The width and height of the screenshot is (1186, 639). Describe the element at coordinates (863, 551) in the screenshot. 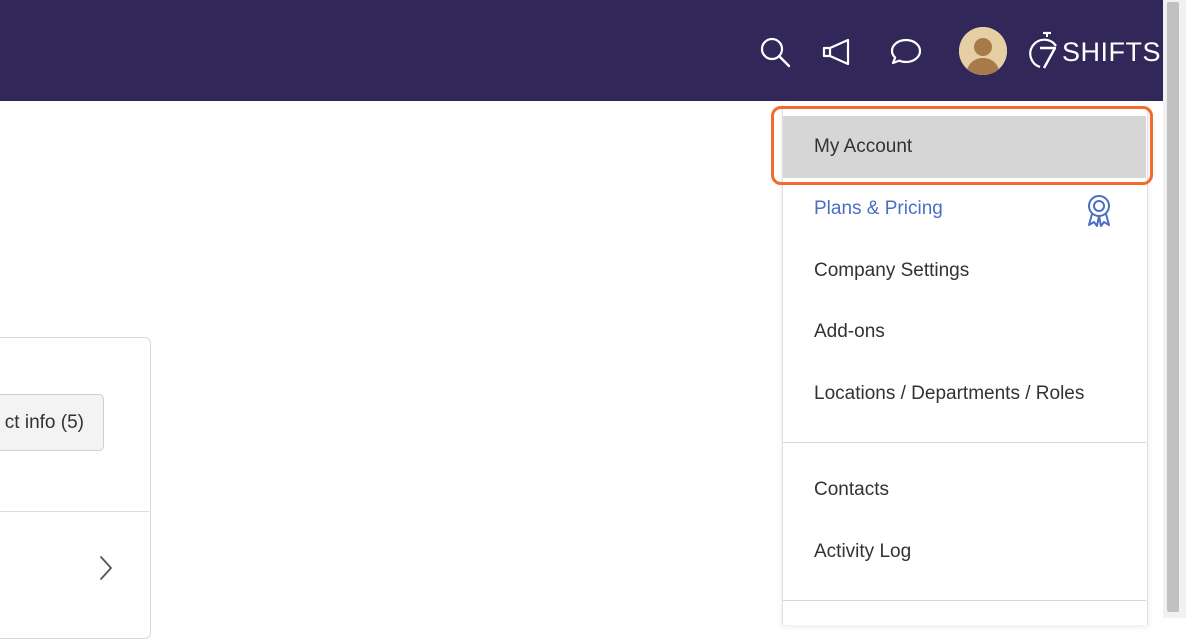

I see `menu-item-label: Activity Log` at that location.